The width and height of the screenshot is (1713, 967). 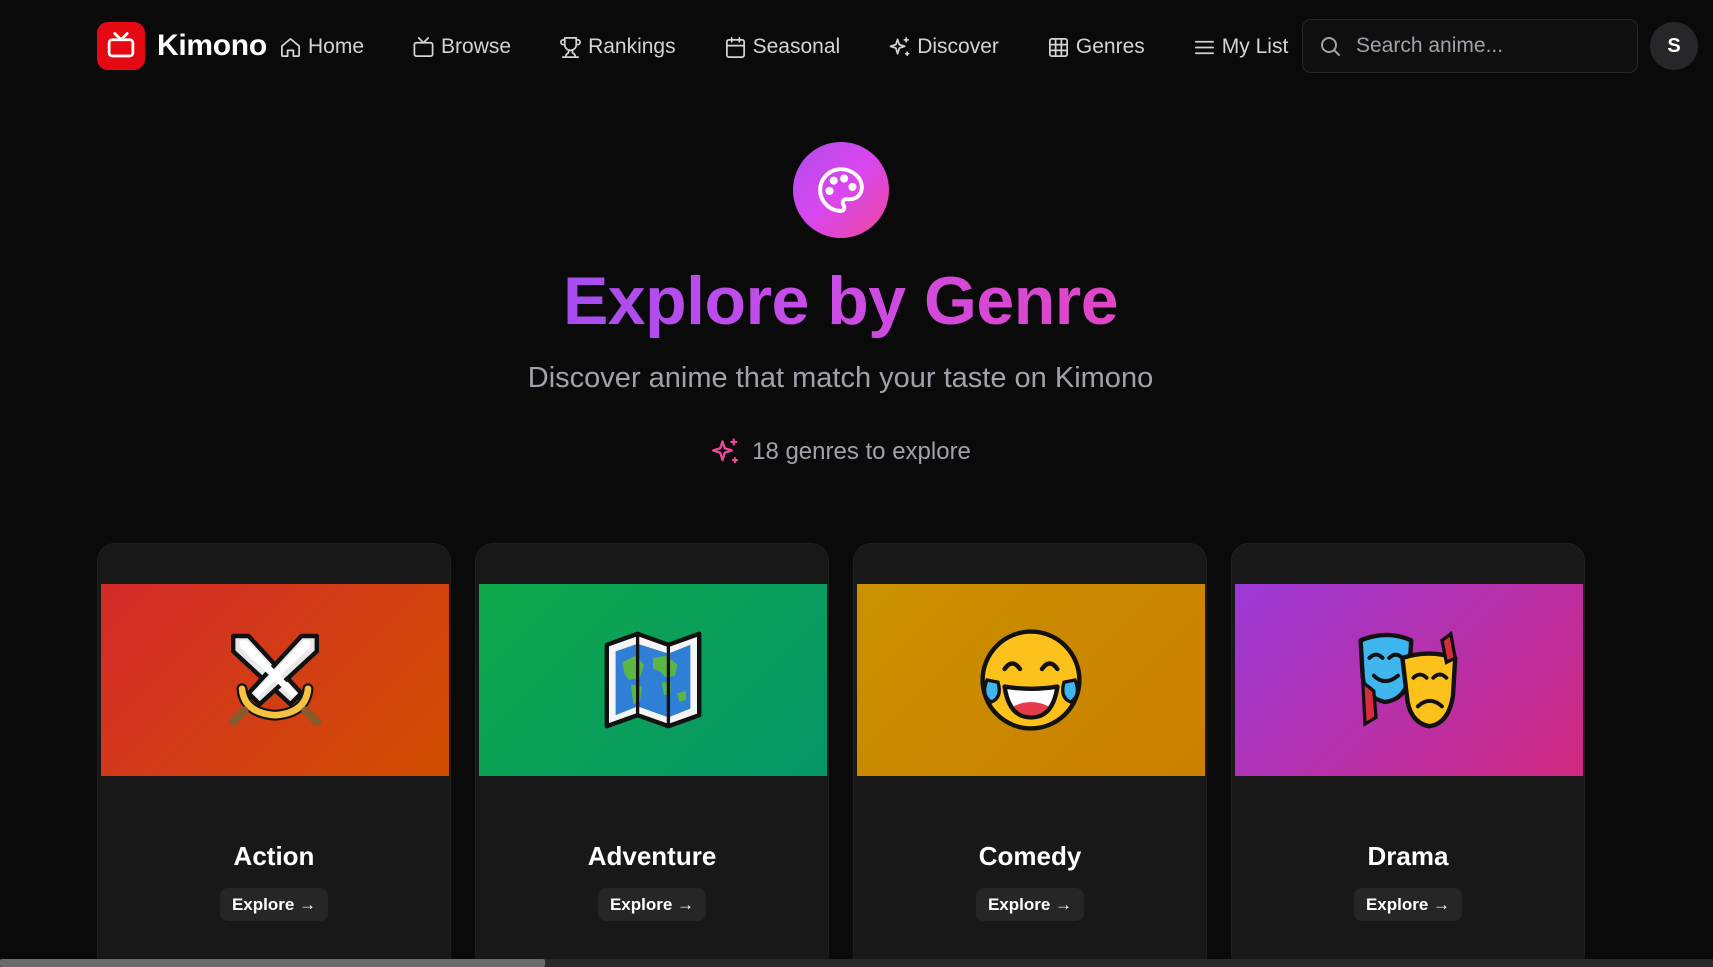 I want to click on genre-name: Action, so click(x=274, y=856).